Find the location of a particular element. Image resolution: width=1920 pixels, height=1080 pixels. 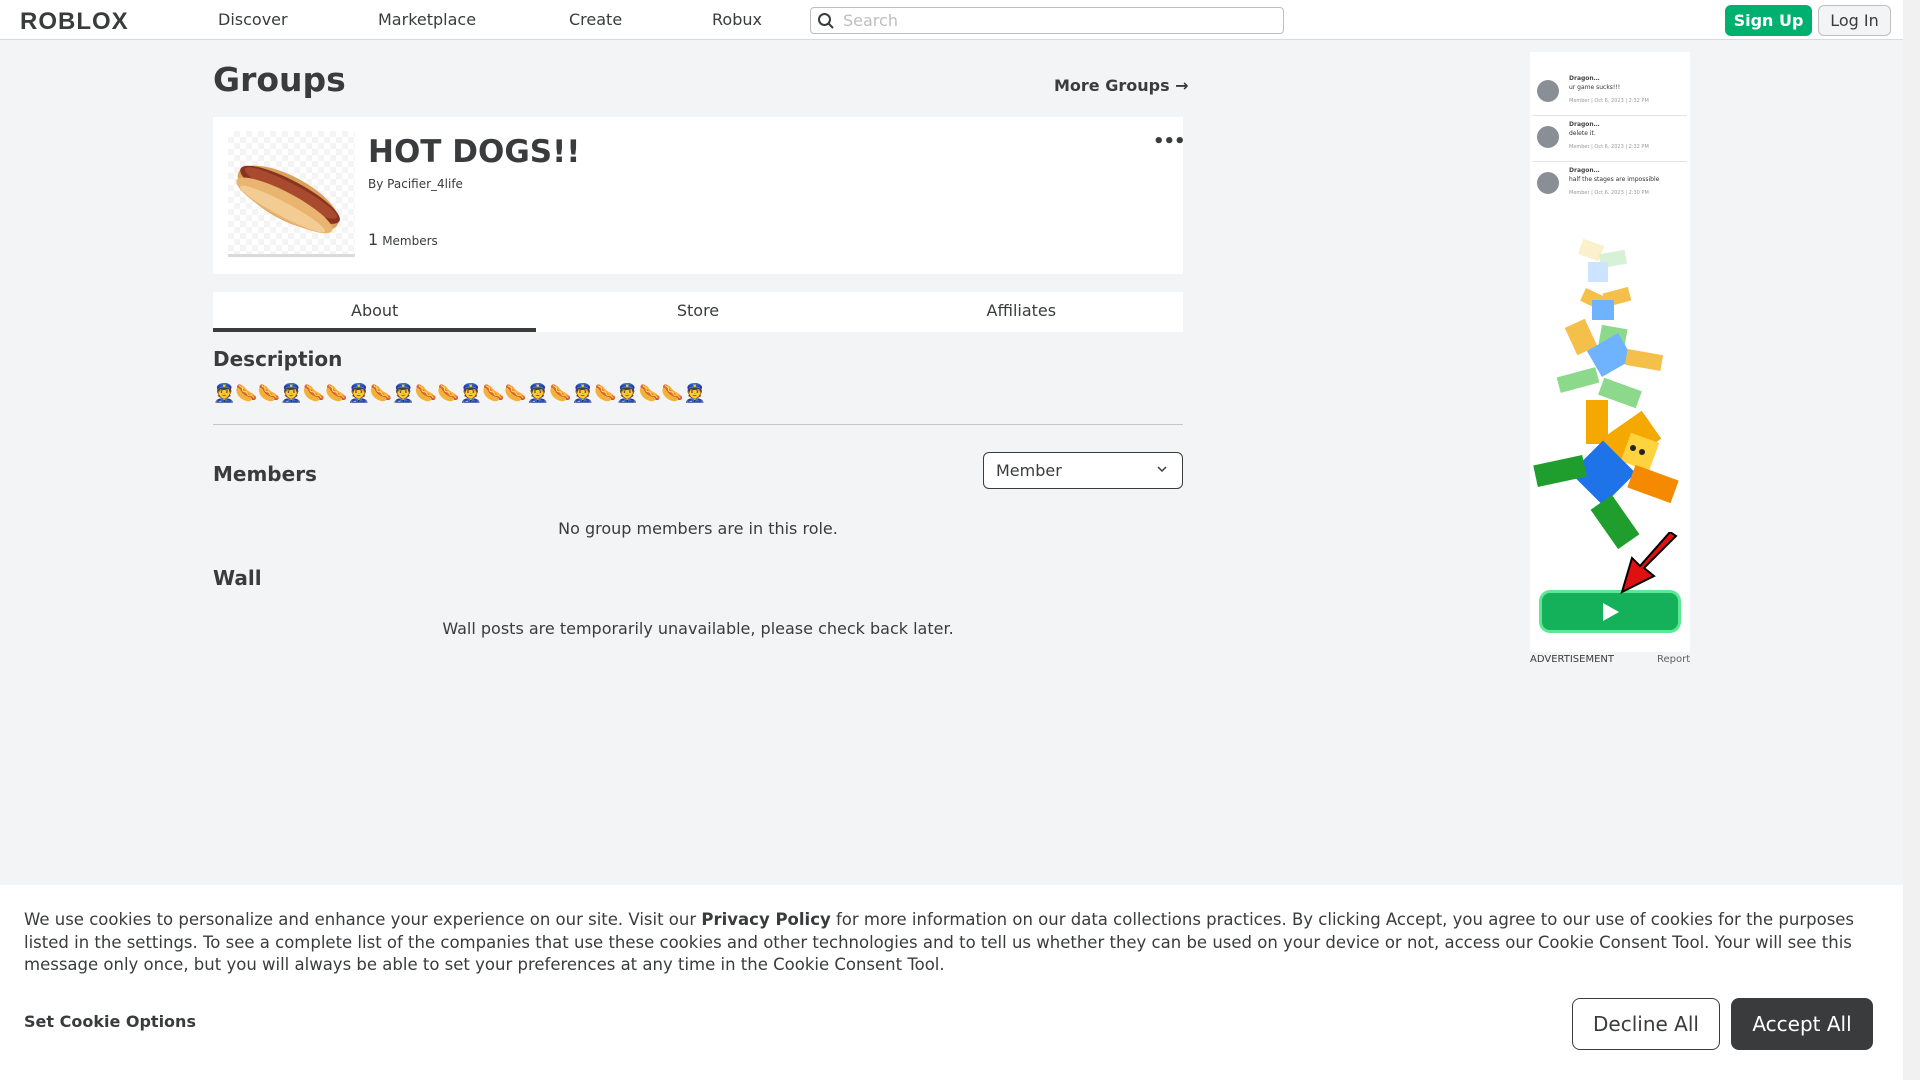

ad-character-illustration is located at coordinates (1606, 394).